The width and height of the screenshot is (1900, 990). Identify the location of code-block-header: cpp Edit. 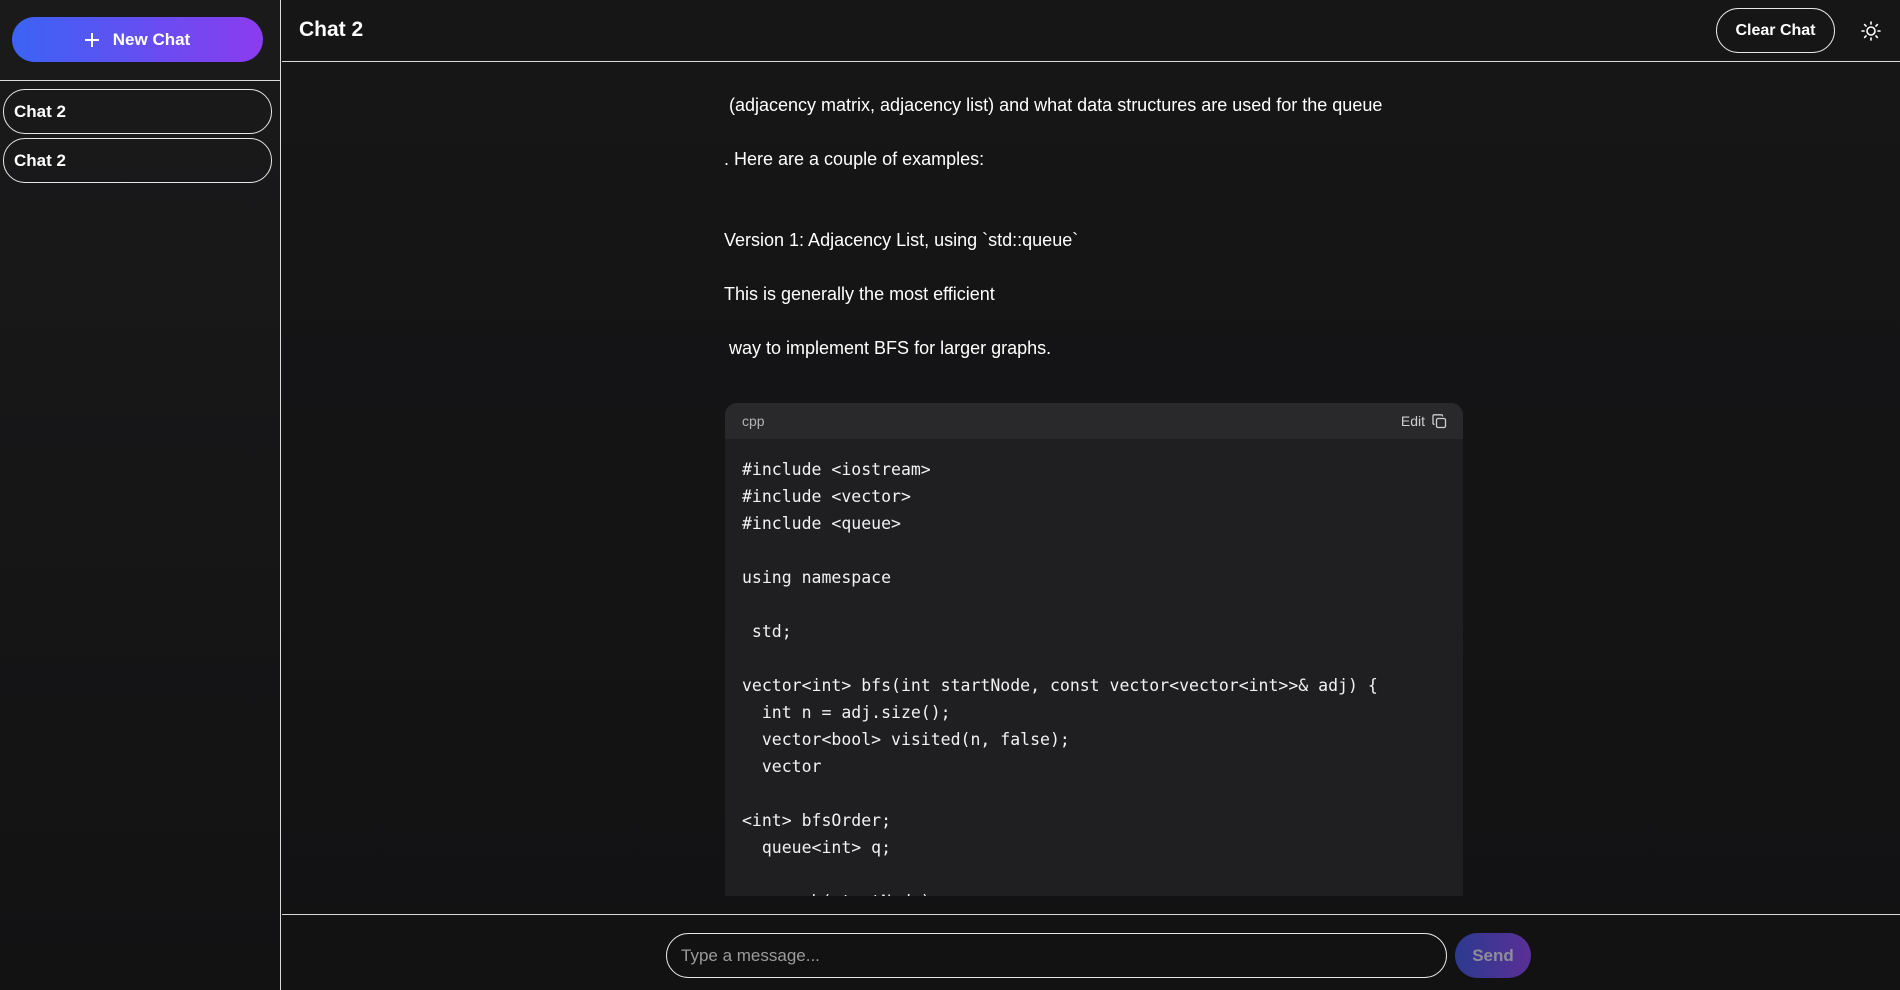
(1094, 421).